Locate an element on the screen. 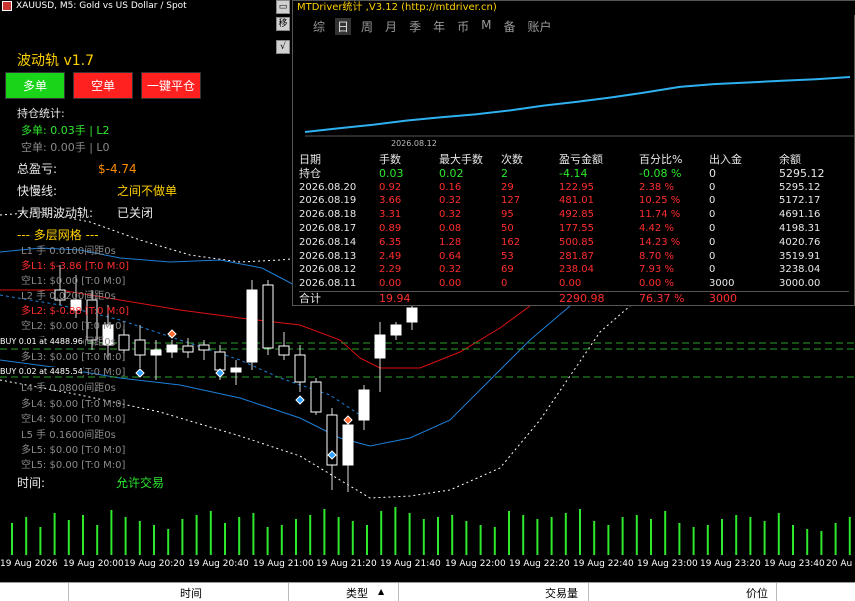  stats-table-header: 日期 手数 最大手数 次数 盈亏金额 百分比% 出入金 余额 is located at coordinates (574, 160).